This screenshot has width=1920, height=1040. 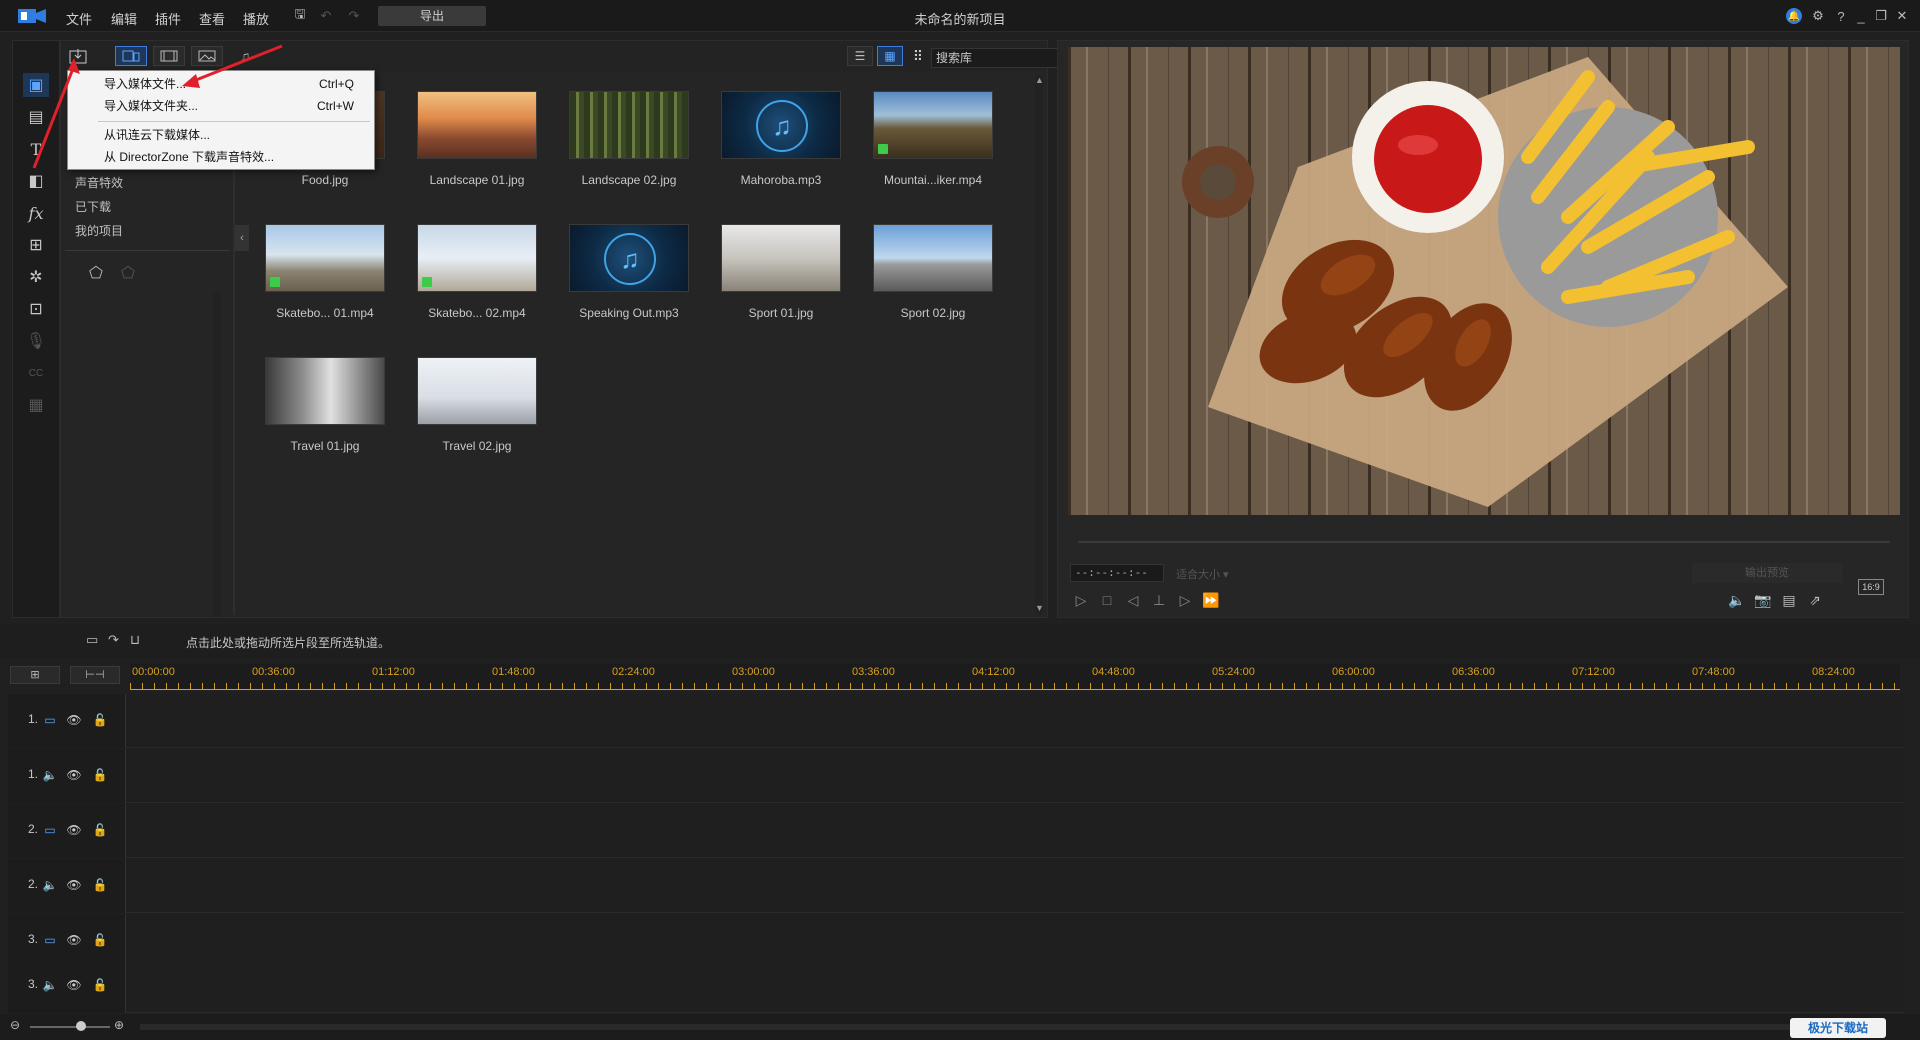 I want to click on category-sound-effects: 声音特效, so click(x=149, y=183).